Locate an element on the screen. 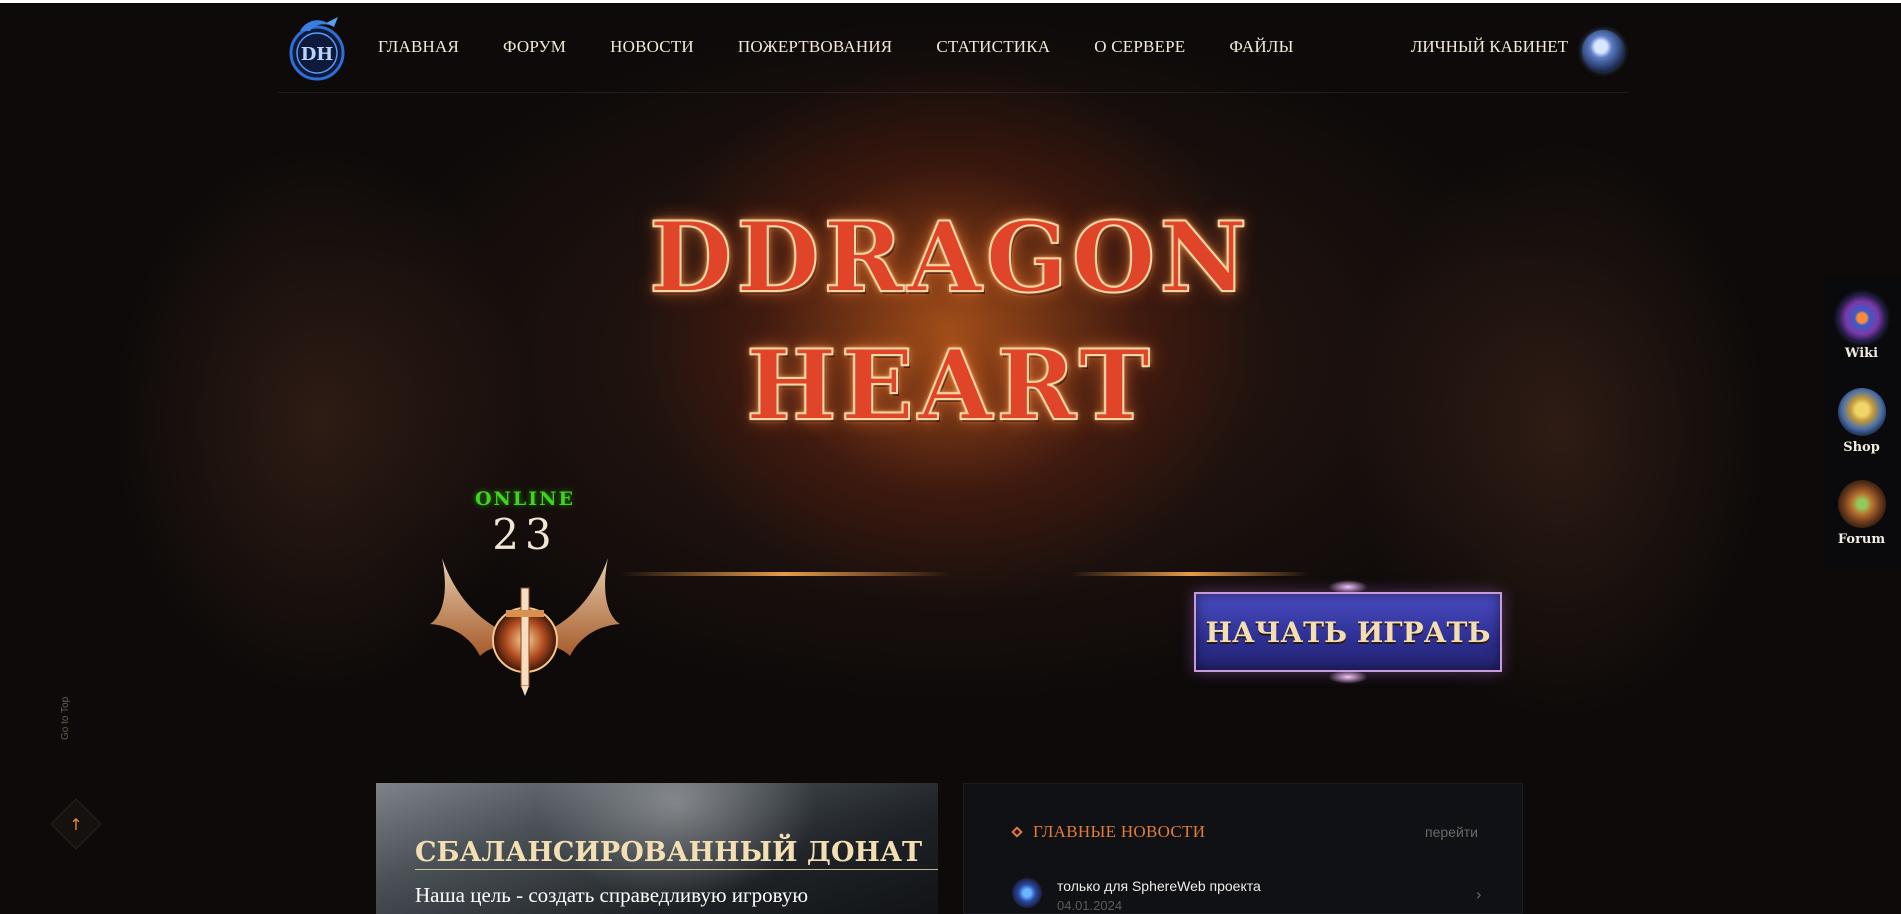 This screenshot has width=1901, height=914. nav-files: ФАЙЛЫ is located at coordinates (1261, 47).